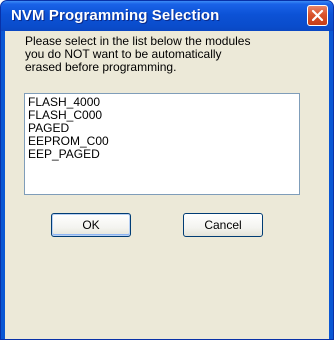  What do you see at coordinates (101, 67) in the screenshot?
I see `instructions-line: erased before programming.` at bounding box center [101, 67].